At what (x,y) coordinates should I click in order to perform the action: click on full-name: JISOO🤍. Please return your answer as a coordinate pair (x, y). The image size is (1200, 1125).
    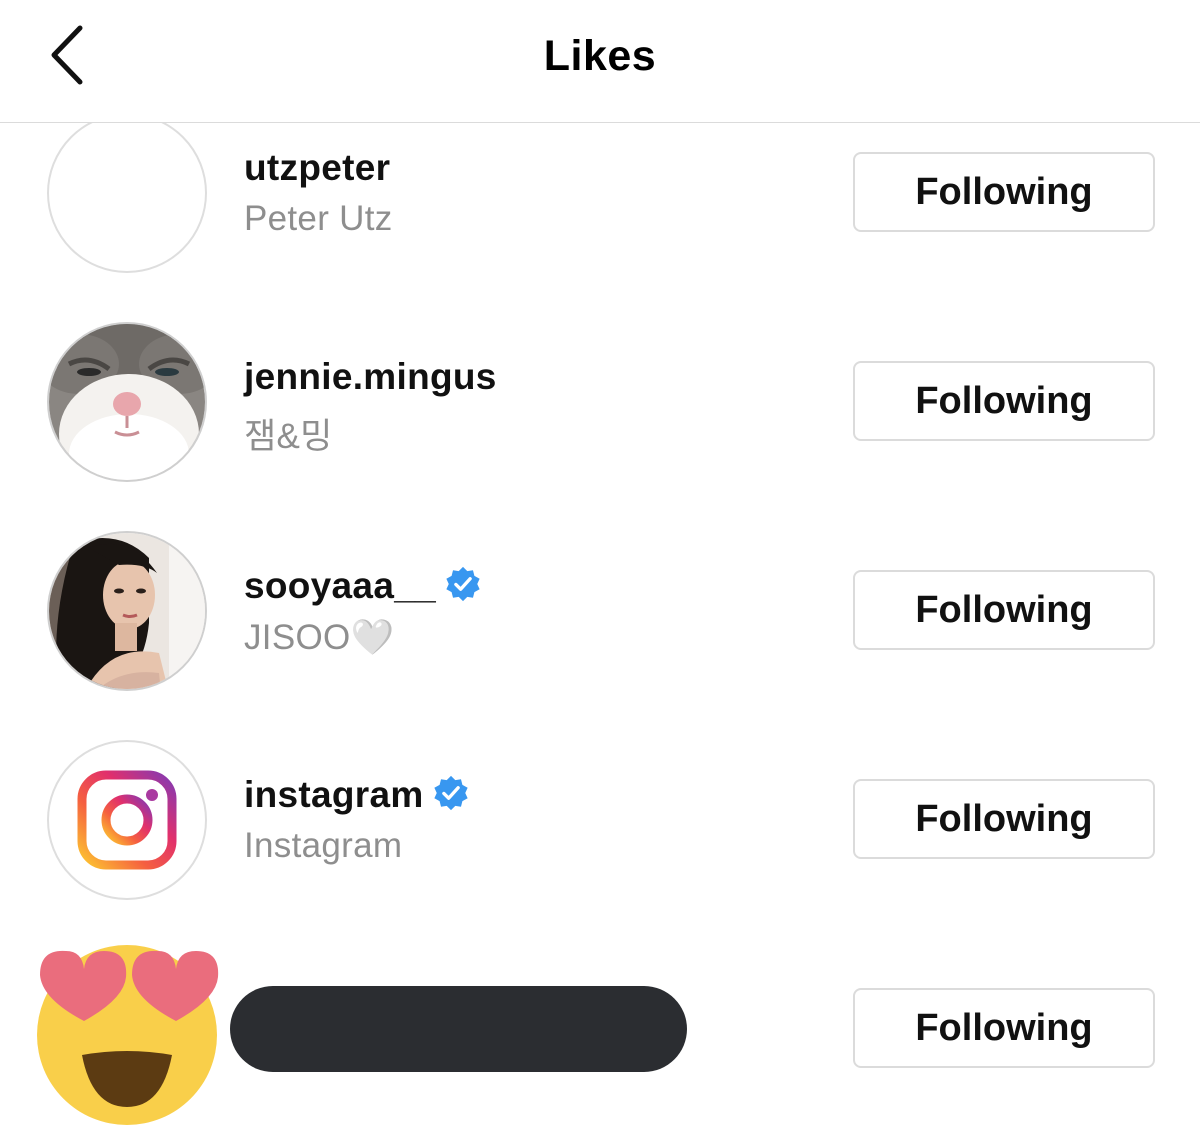
    Looking at the image, I should click on (319, 637).